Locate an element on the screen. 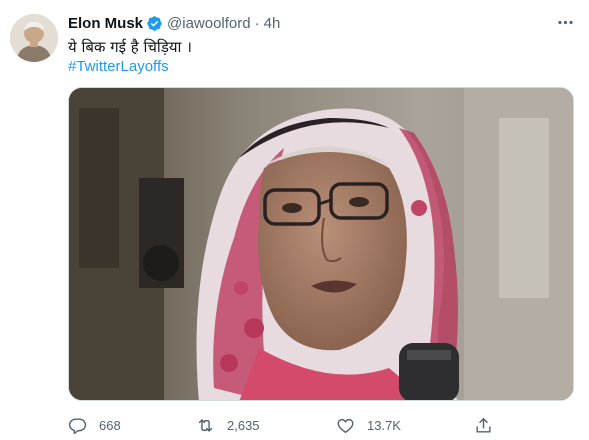  hashtag-link: #TwitterLayoffs is located at coordinates (118, 67).